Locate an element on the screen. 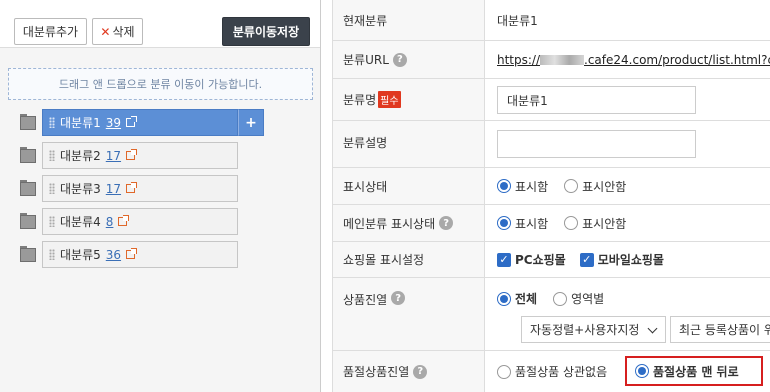 The height and width of the screenshot is (392, 770). category-label: 대분류4 is located at coordinates (80, 222).